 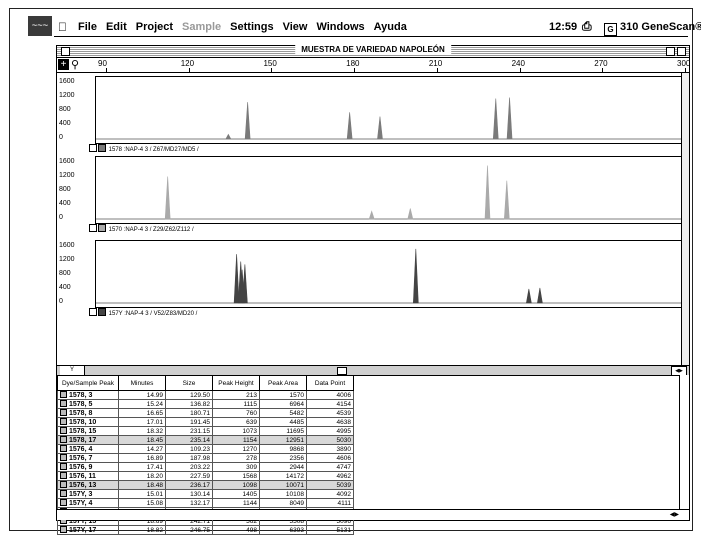 I want to click on y-axis-tick-label: 800, so click(x=65, y=273).